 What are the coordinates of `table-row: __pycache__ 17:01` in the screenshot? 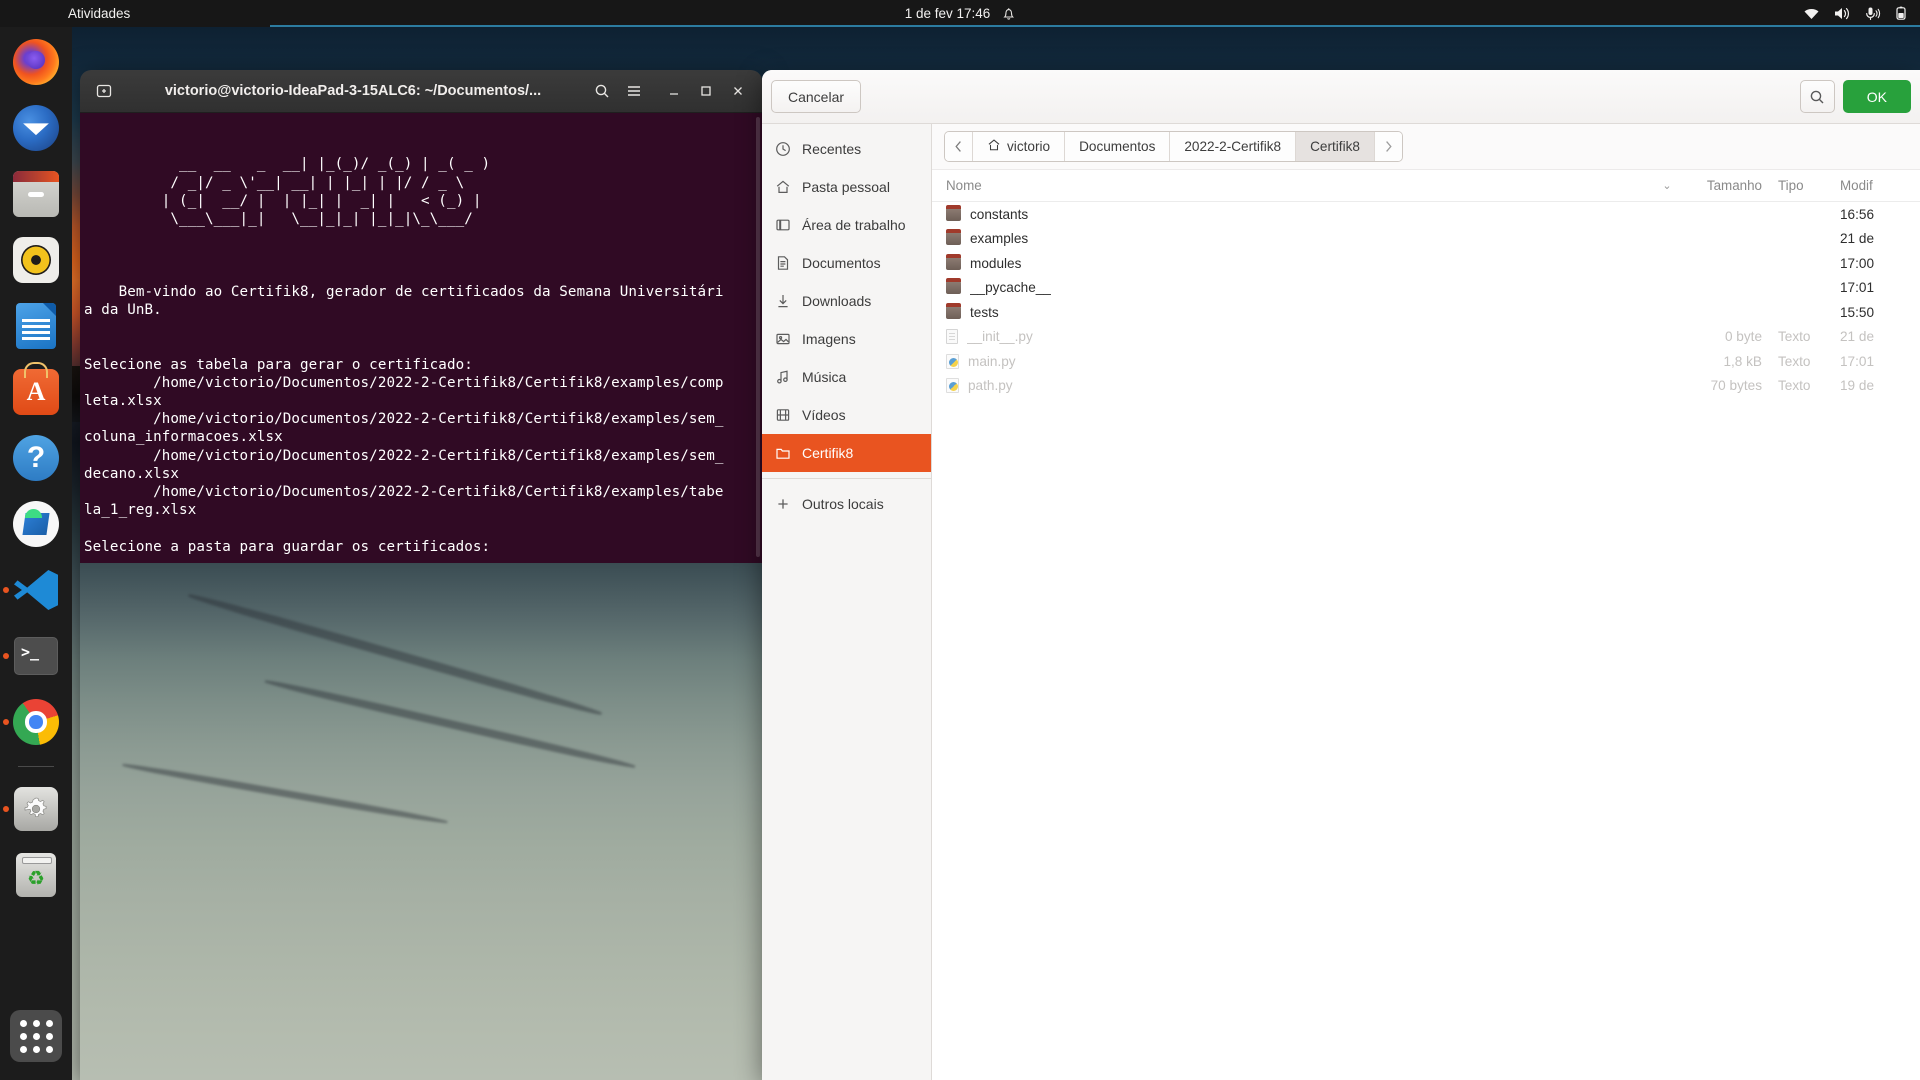 It's located at (1426, 288).